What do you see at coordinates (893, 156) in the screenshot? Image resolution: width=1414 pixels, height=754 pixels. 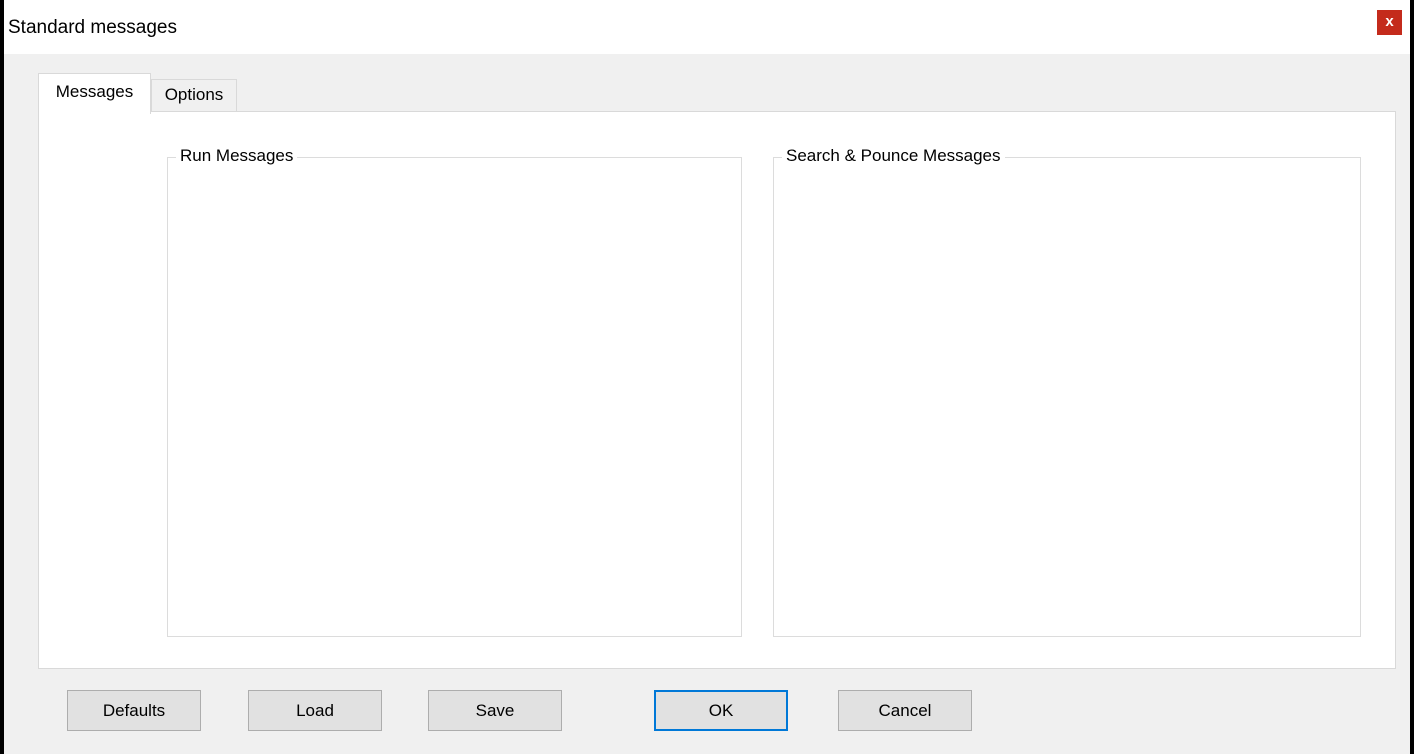 I see `search-pounce-messages-title: Search & Pounce Messages` at bounding box center [893, 156].